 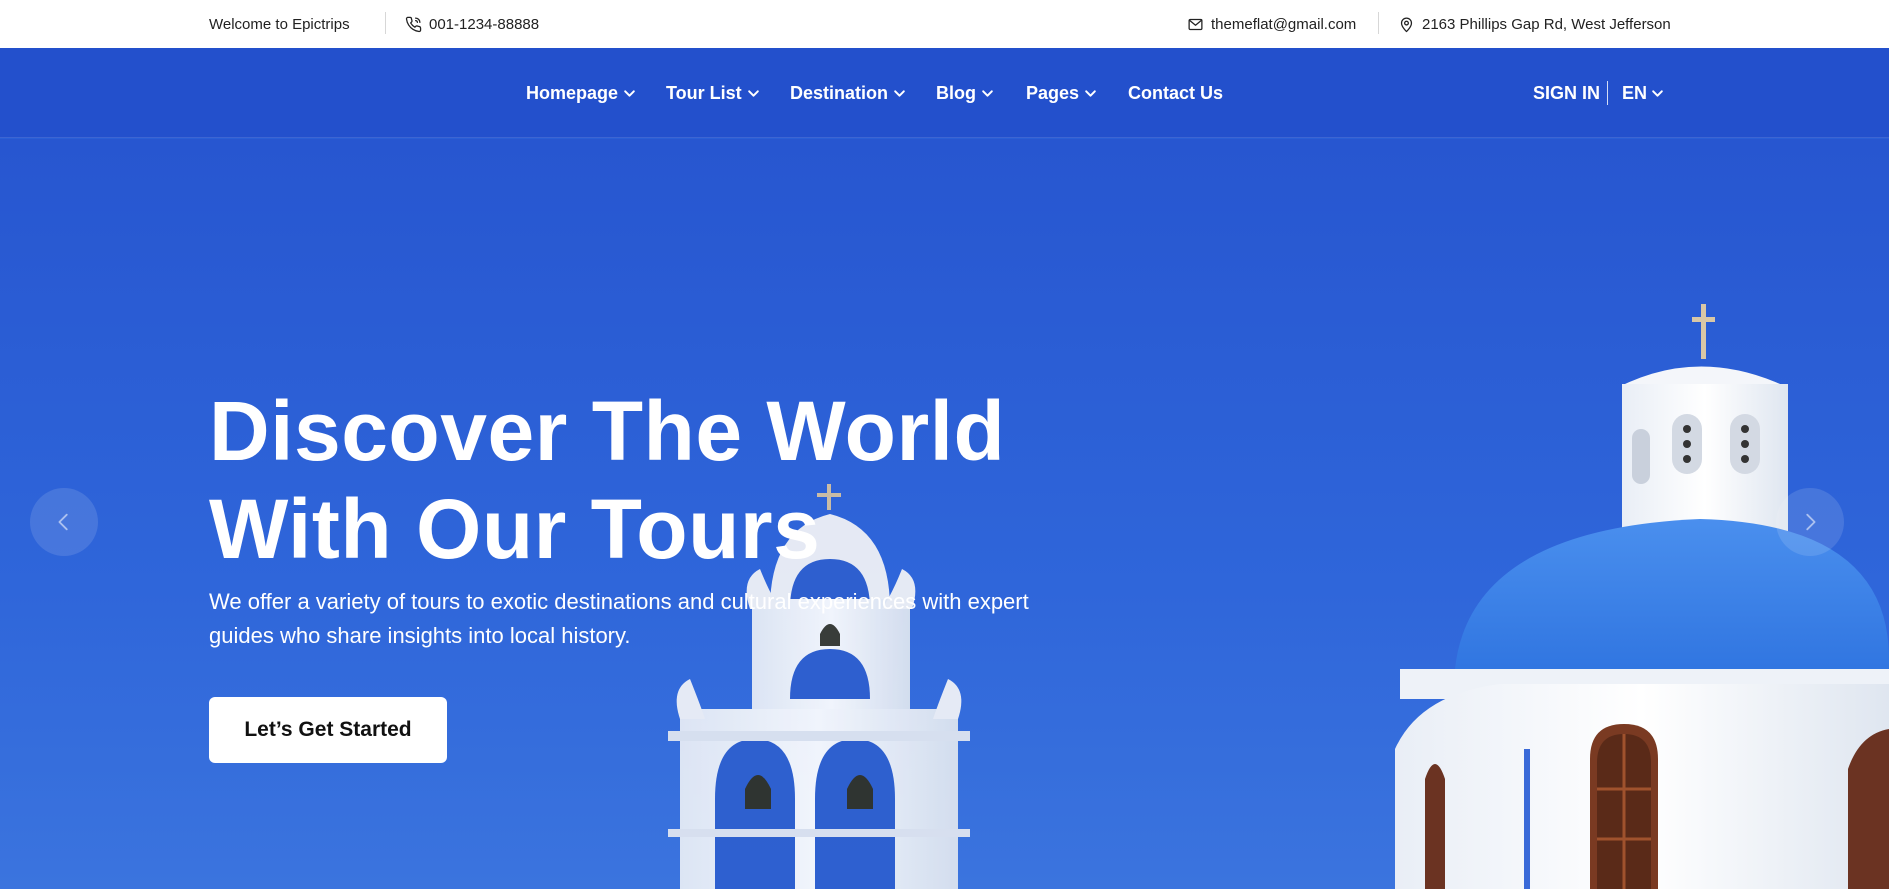 I want to click on nav-item-label: Pages, so click(x=1053, y=92).